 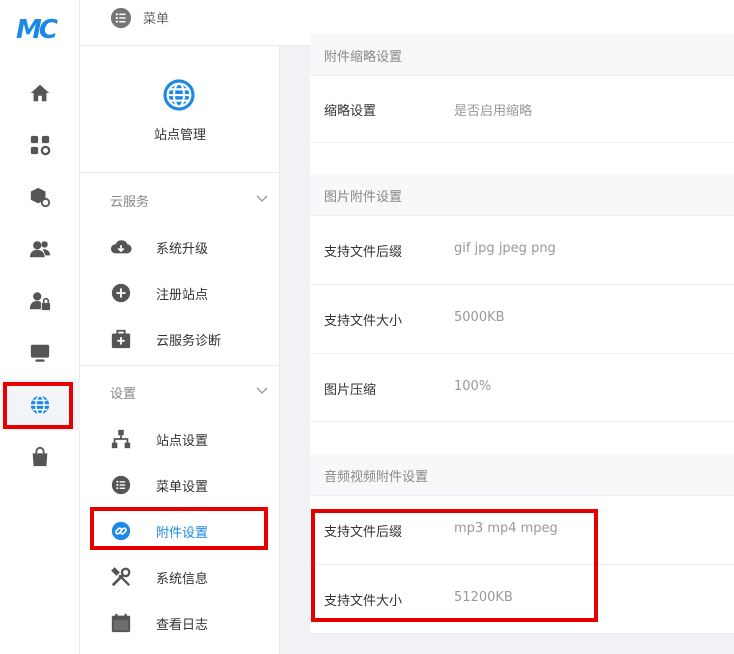 I want to click on users-icon, so click(x=40, y=249).